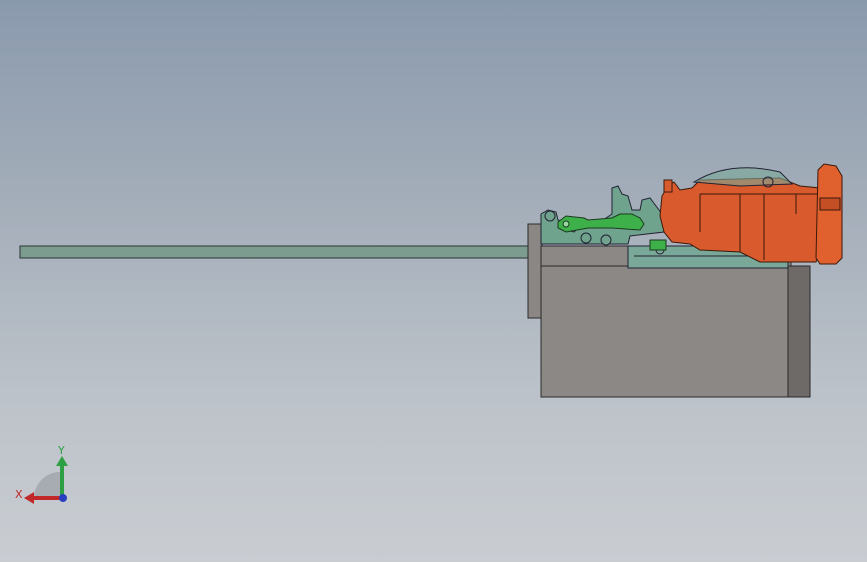 The image size is (867, 562). I want to click on mounting-plate, so click(535, 271).